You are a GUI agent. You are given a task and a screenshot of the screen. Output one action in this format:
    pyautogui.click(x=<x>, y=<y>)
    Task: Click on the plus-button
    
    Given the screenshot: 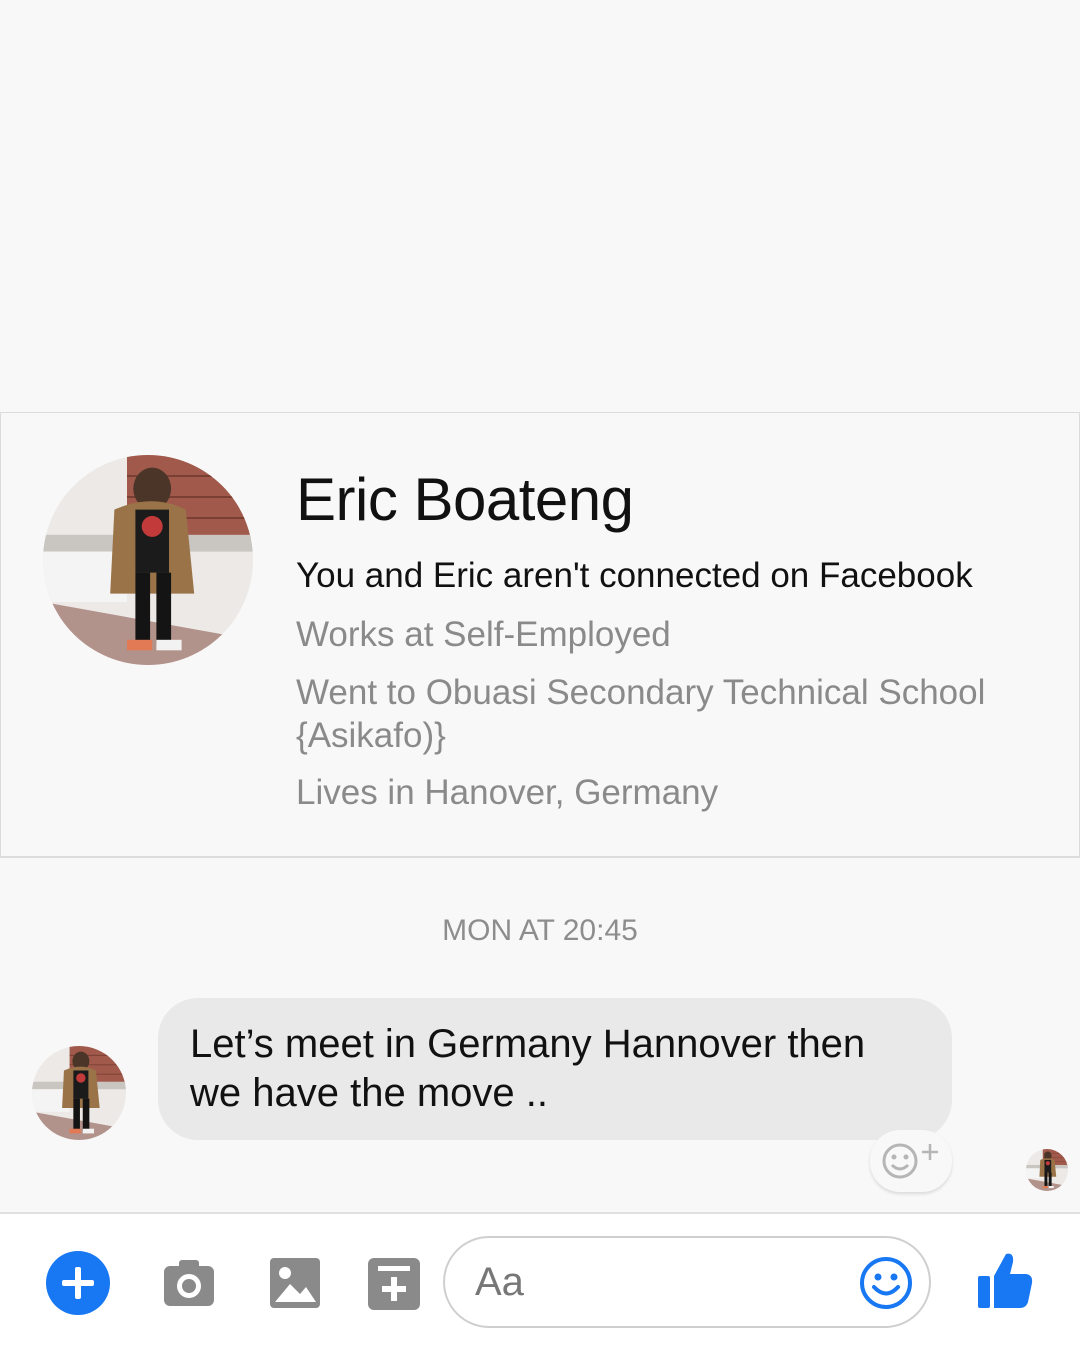 What is the action you would take?
    pyautogui.click(x=78, y=1283)
    